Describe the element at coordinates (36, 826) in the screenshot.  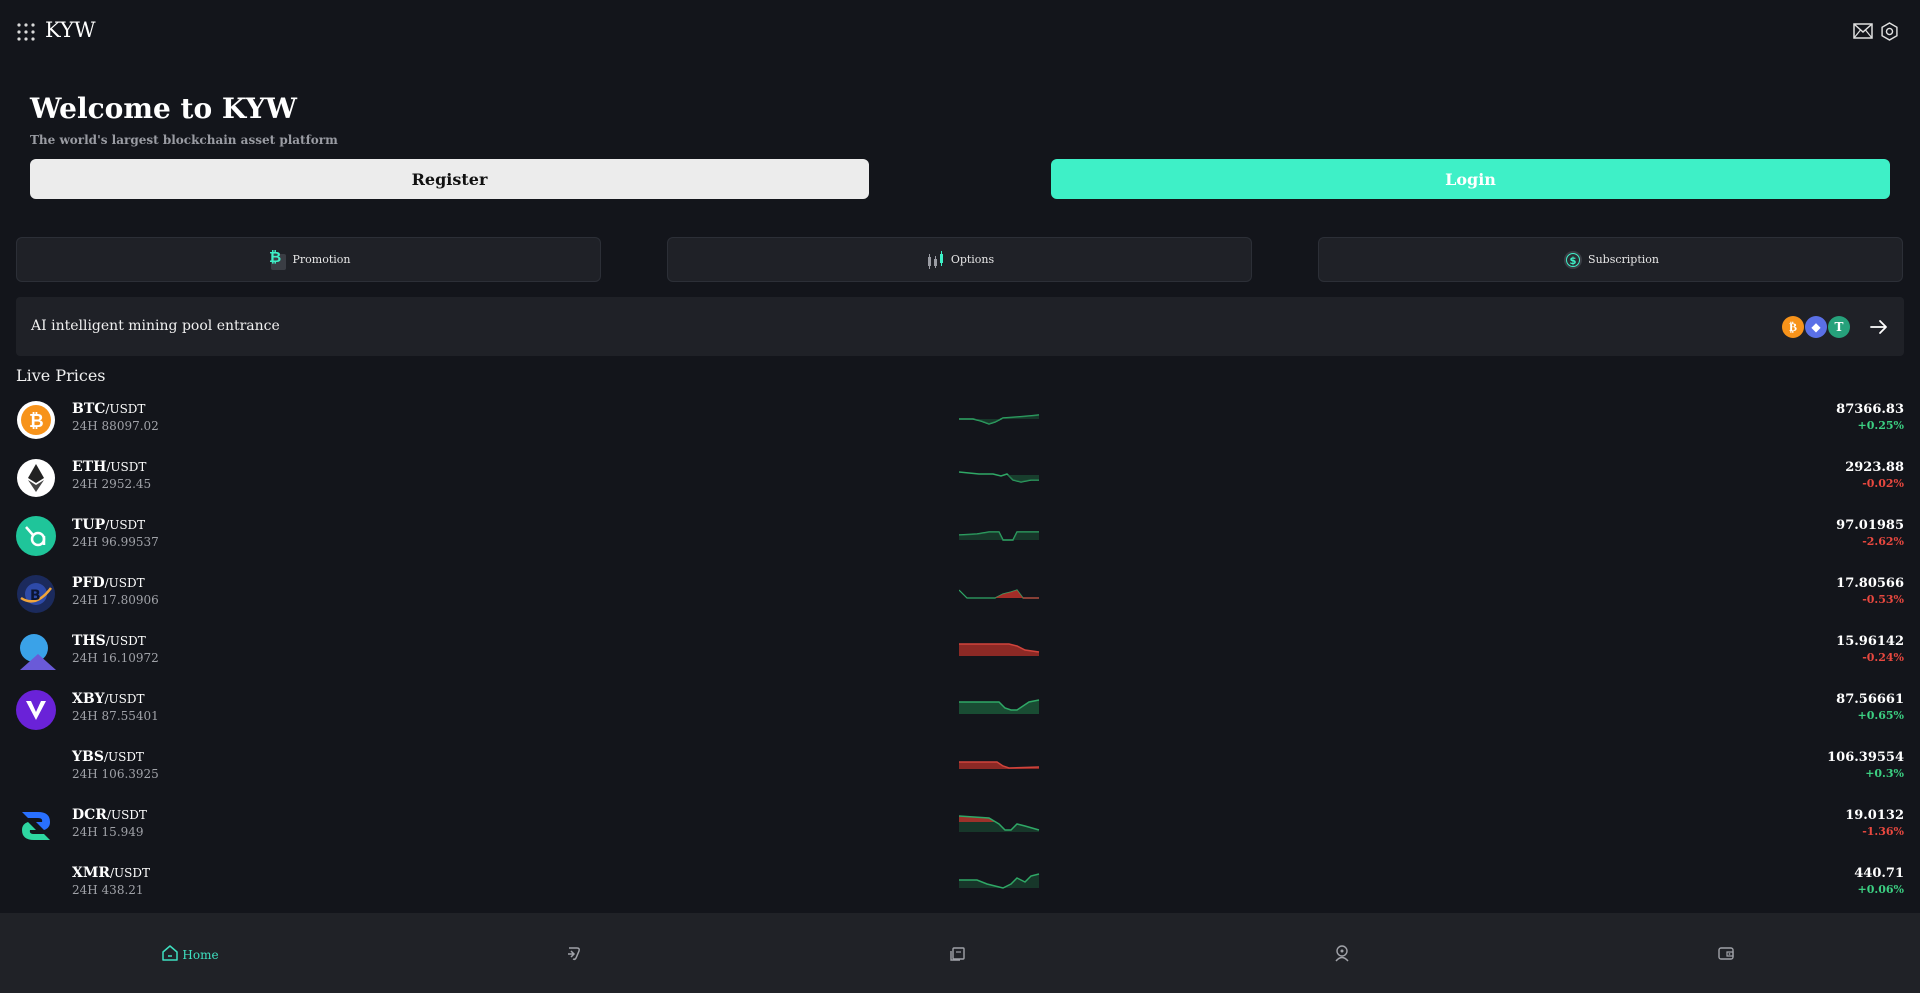
I see `dcr-logo-icon` at that location.